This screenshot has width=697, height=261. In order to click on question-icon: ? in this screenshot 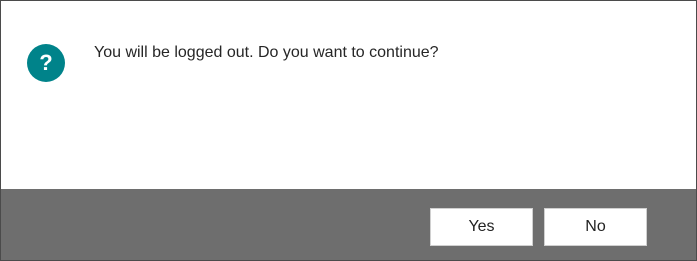, I will do `click(46, 63)`.